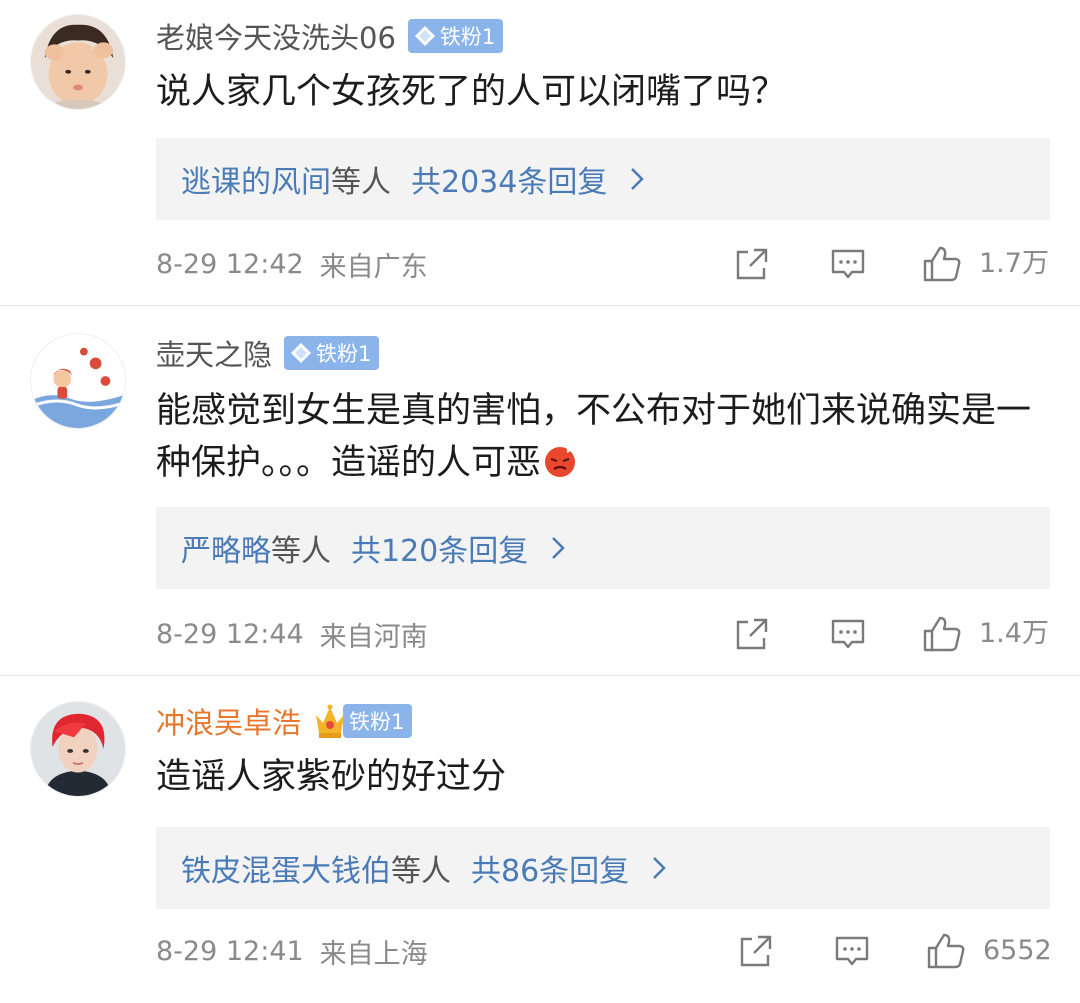 The image size is (1080, 1003). Describe the element at coordinates (540, 634) in the screenshot. I see `comment-actions: 1.4万` at that location.